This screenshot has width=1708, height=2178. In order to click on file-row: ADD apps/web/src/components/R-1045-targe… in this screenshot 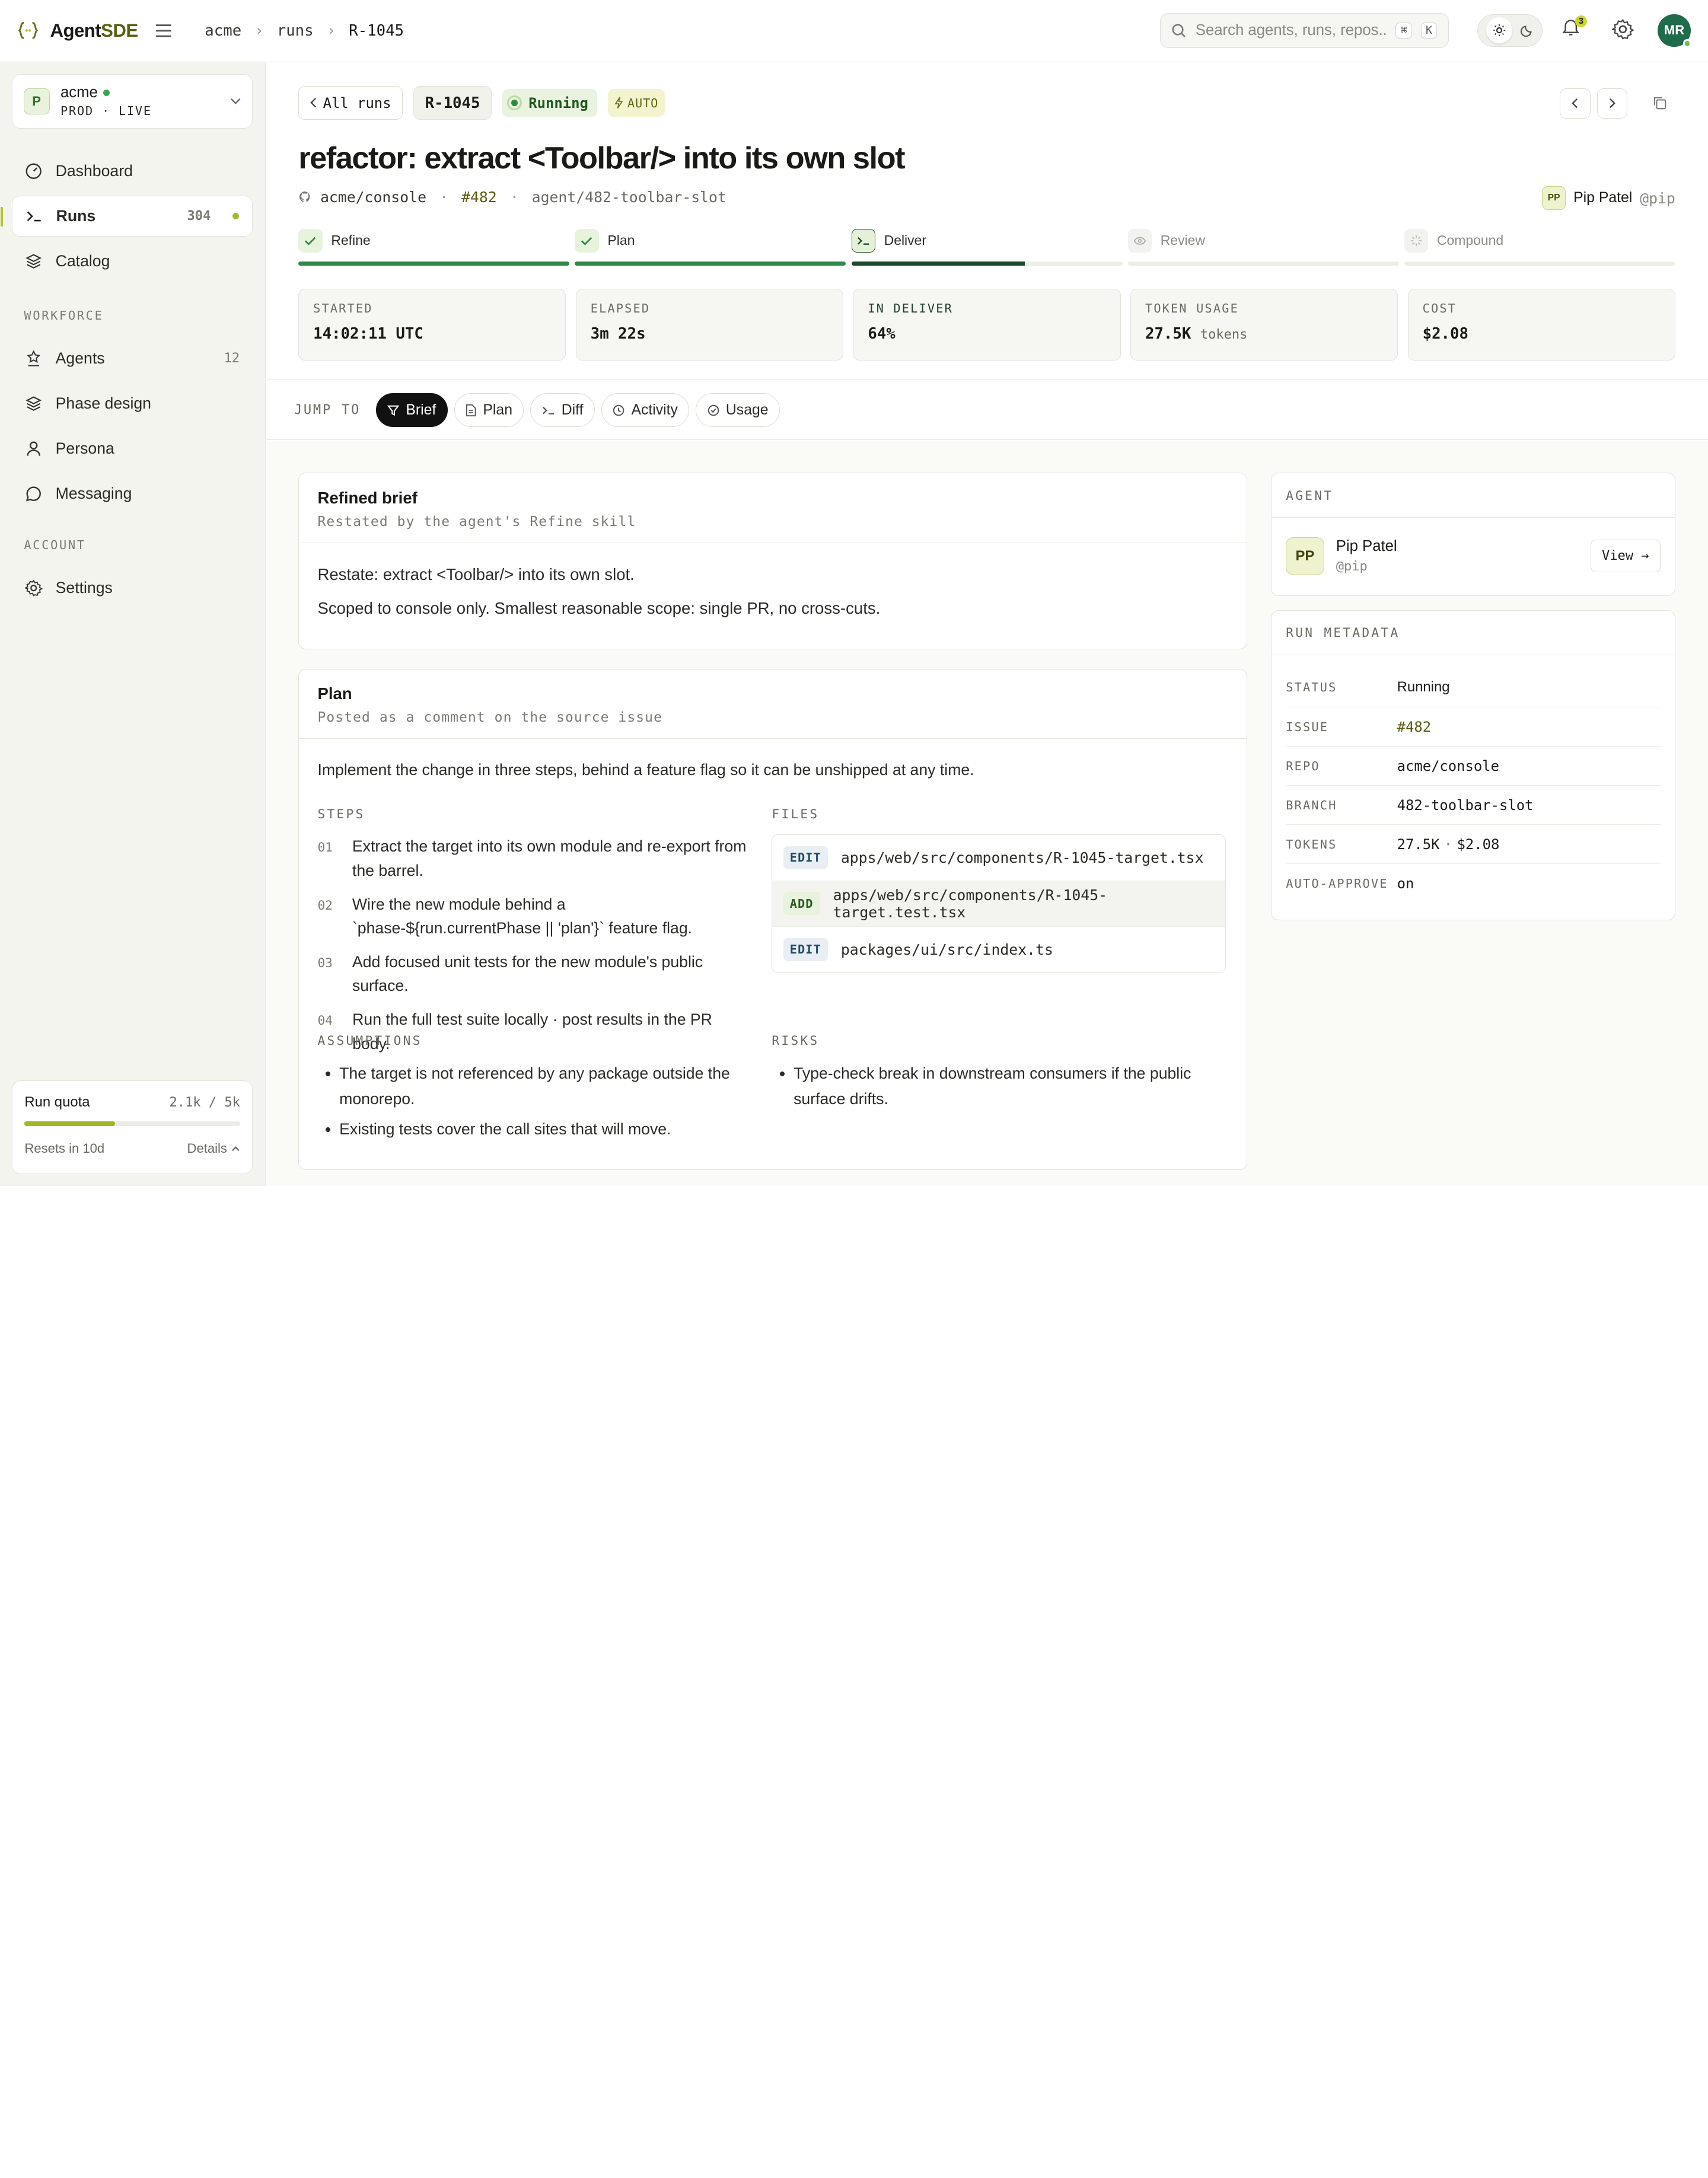, I will do `click(999, 904)`.